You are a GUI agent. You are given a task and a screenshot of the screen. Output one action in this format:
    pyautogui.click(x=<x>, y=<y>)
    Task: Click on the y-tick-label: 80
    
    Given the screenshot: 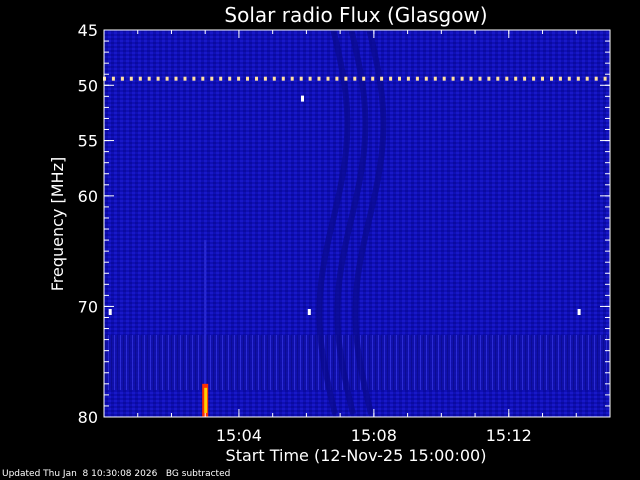 What is the action you would take?
    pyautogui.click(x=88, y=417)
    